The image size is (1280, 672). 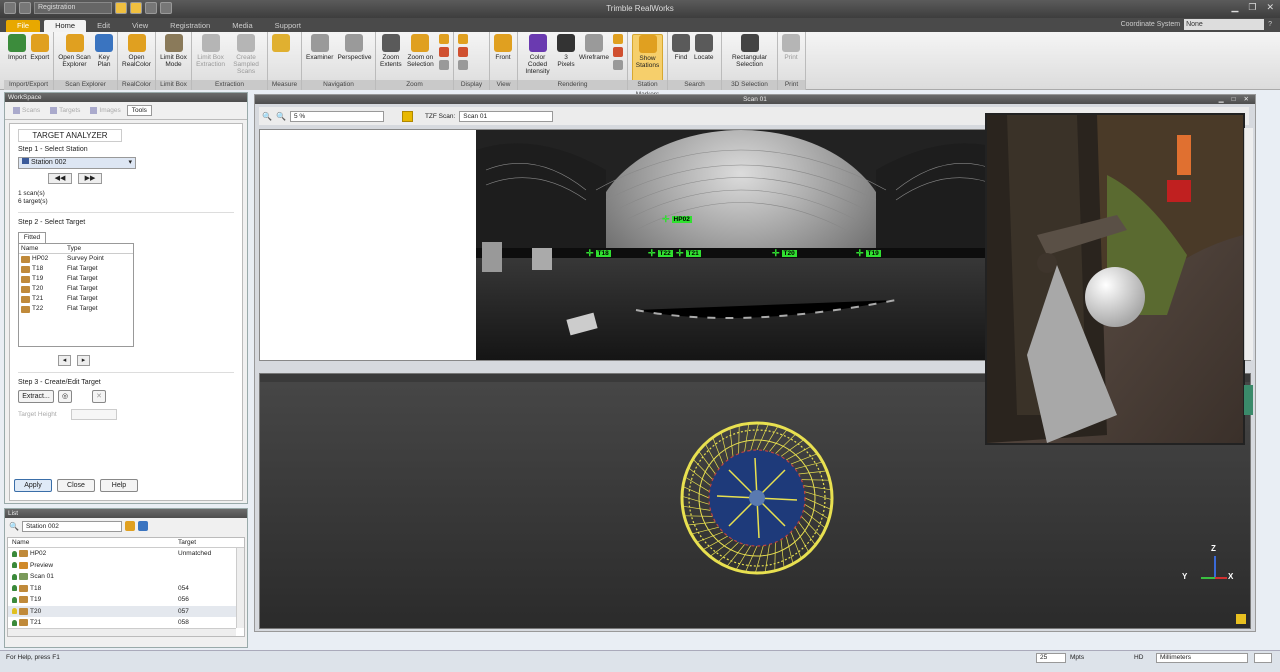 What do you see at coordinates (126, 566) in the screenshot?
I see `list-item: Preview` at bounding box center [126, 566].